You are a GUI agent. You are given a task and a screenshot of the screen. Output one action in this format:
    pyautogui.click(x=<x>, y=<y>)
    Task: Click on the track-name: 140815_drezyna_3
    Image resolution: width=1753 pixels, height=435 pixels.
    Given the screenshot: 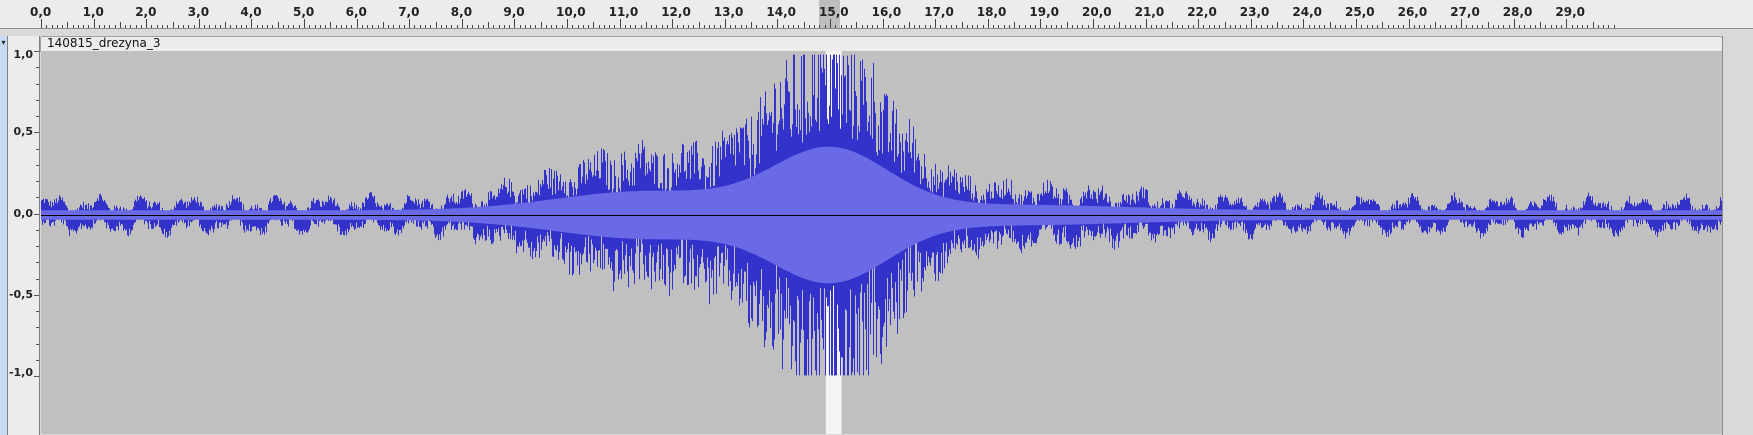 What is the action you would take?
    pyautogui.click(x=104, y=43)
    